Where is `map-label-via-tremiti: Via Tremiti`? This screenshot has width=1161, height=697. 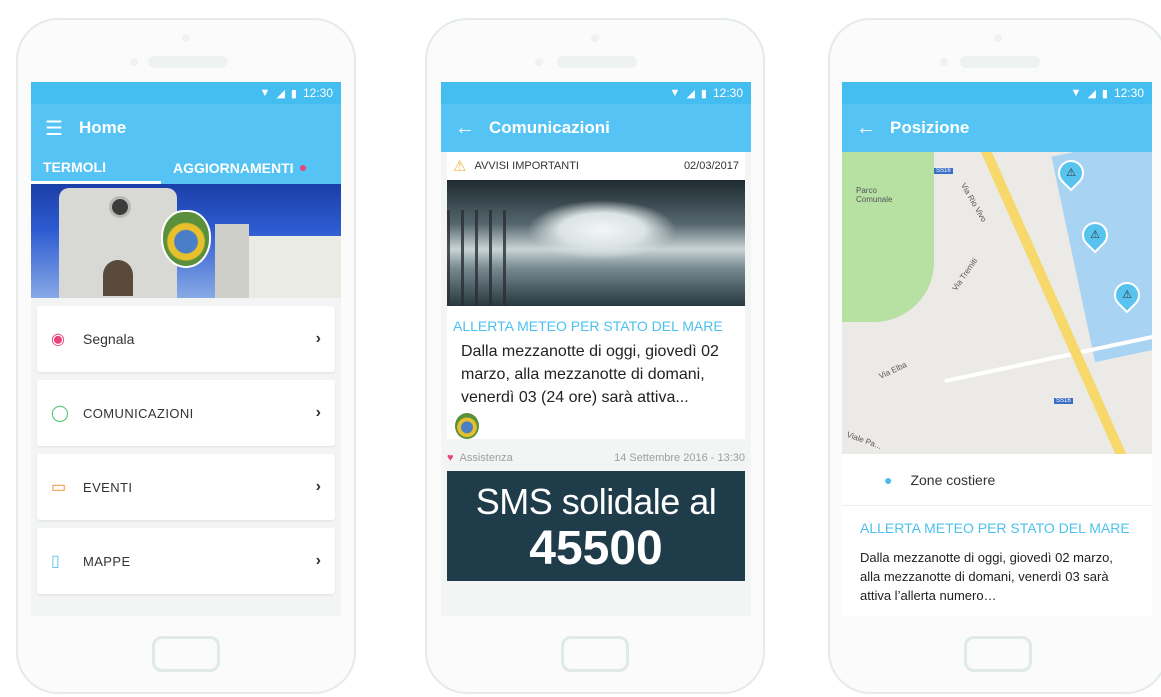
map-label-via-tremiti: Via Tremiti is located at coordinates (965, 274).